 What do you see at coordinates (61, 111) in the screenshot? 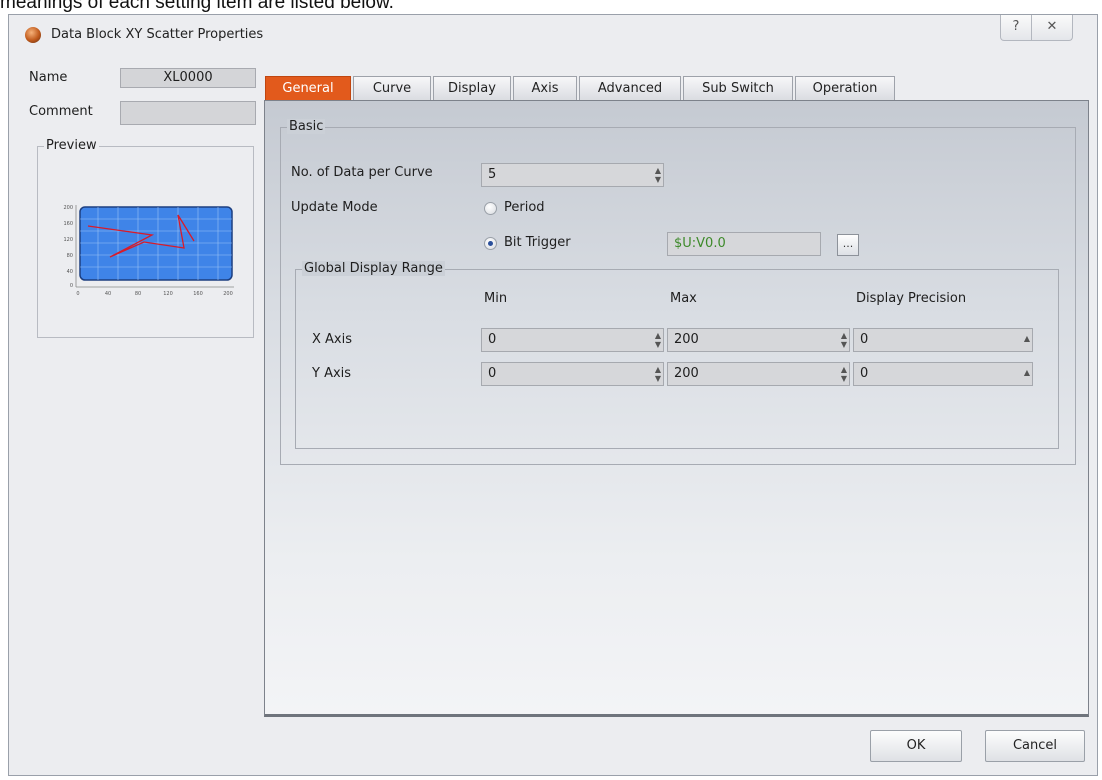
I see `comment-label: Comment` at bounding box center [61, 111].